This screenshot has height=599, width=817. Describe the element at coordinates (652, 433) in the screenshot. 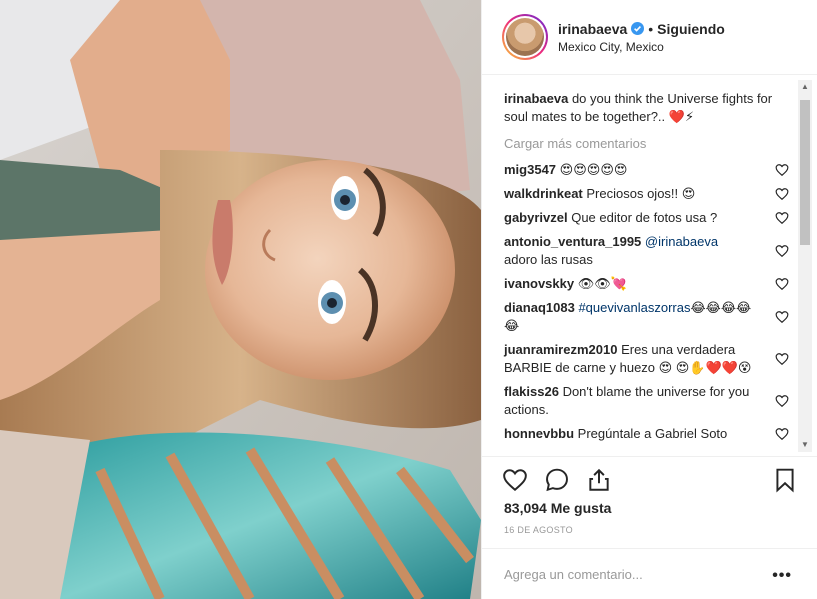

I see `comment-text: Pregúntale a Gabriel Soto` at that location.